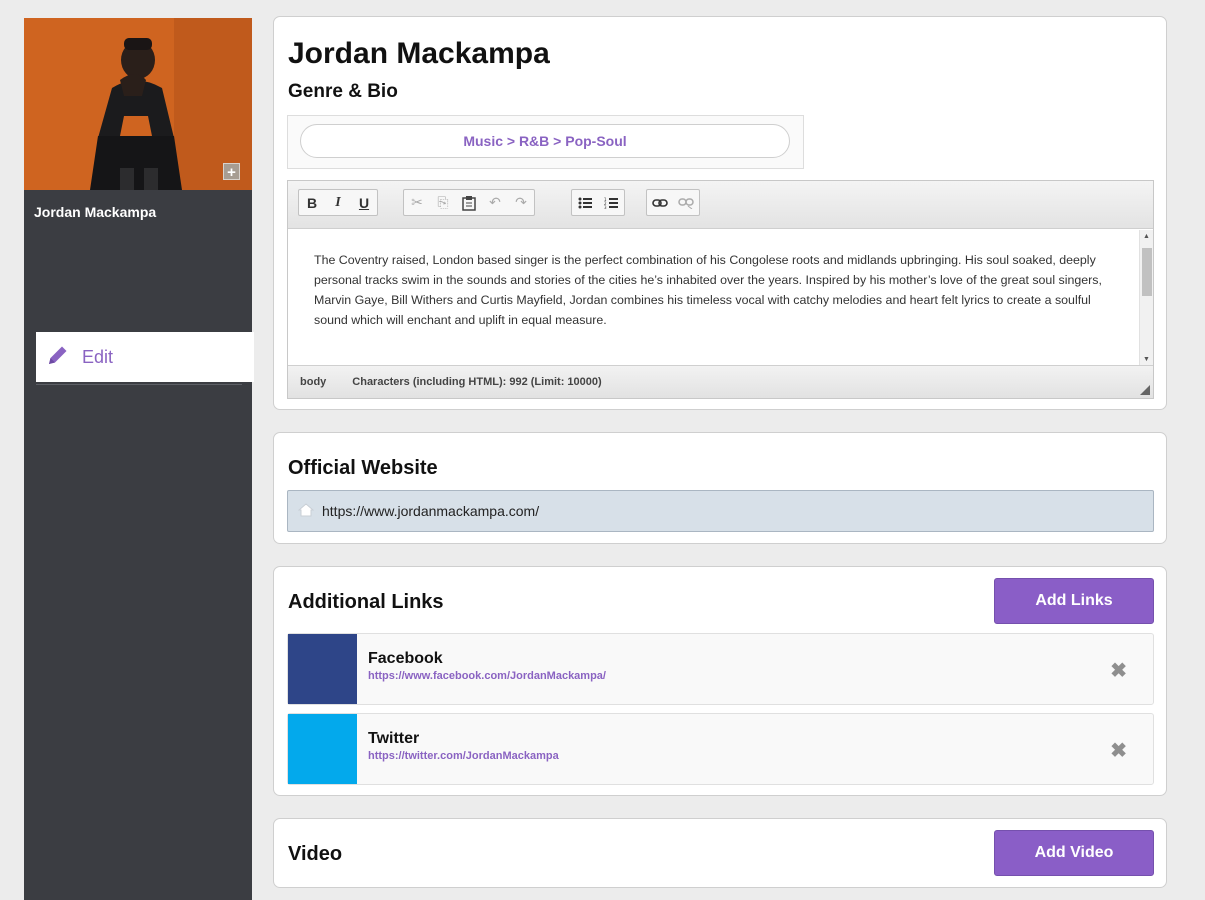 The height and width of the screenshot is (900, 1205). I want to click on edit-tab: Edit, so click(145, 357).